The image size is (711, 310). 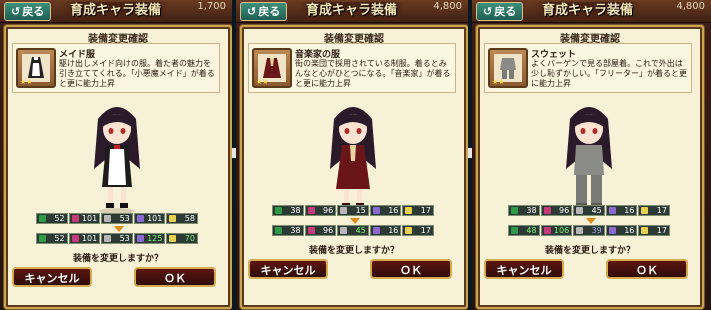 I want to click on stats-before-row: 52 101 53 101 58, so click(x=117, y=218).